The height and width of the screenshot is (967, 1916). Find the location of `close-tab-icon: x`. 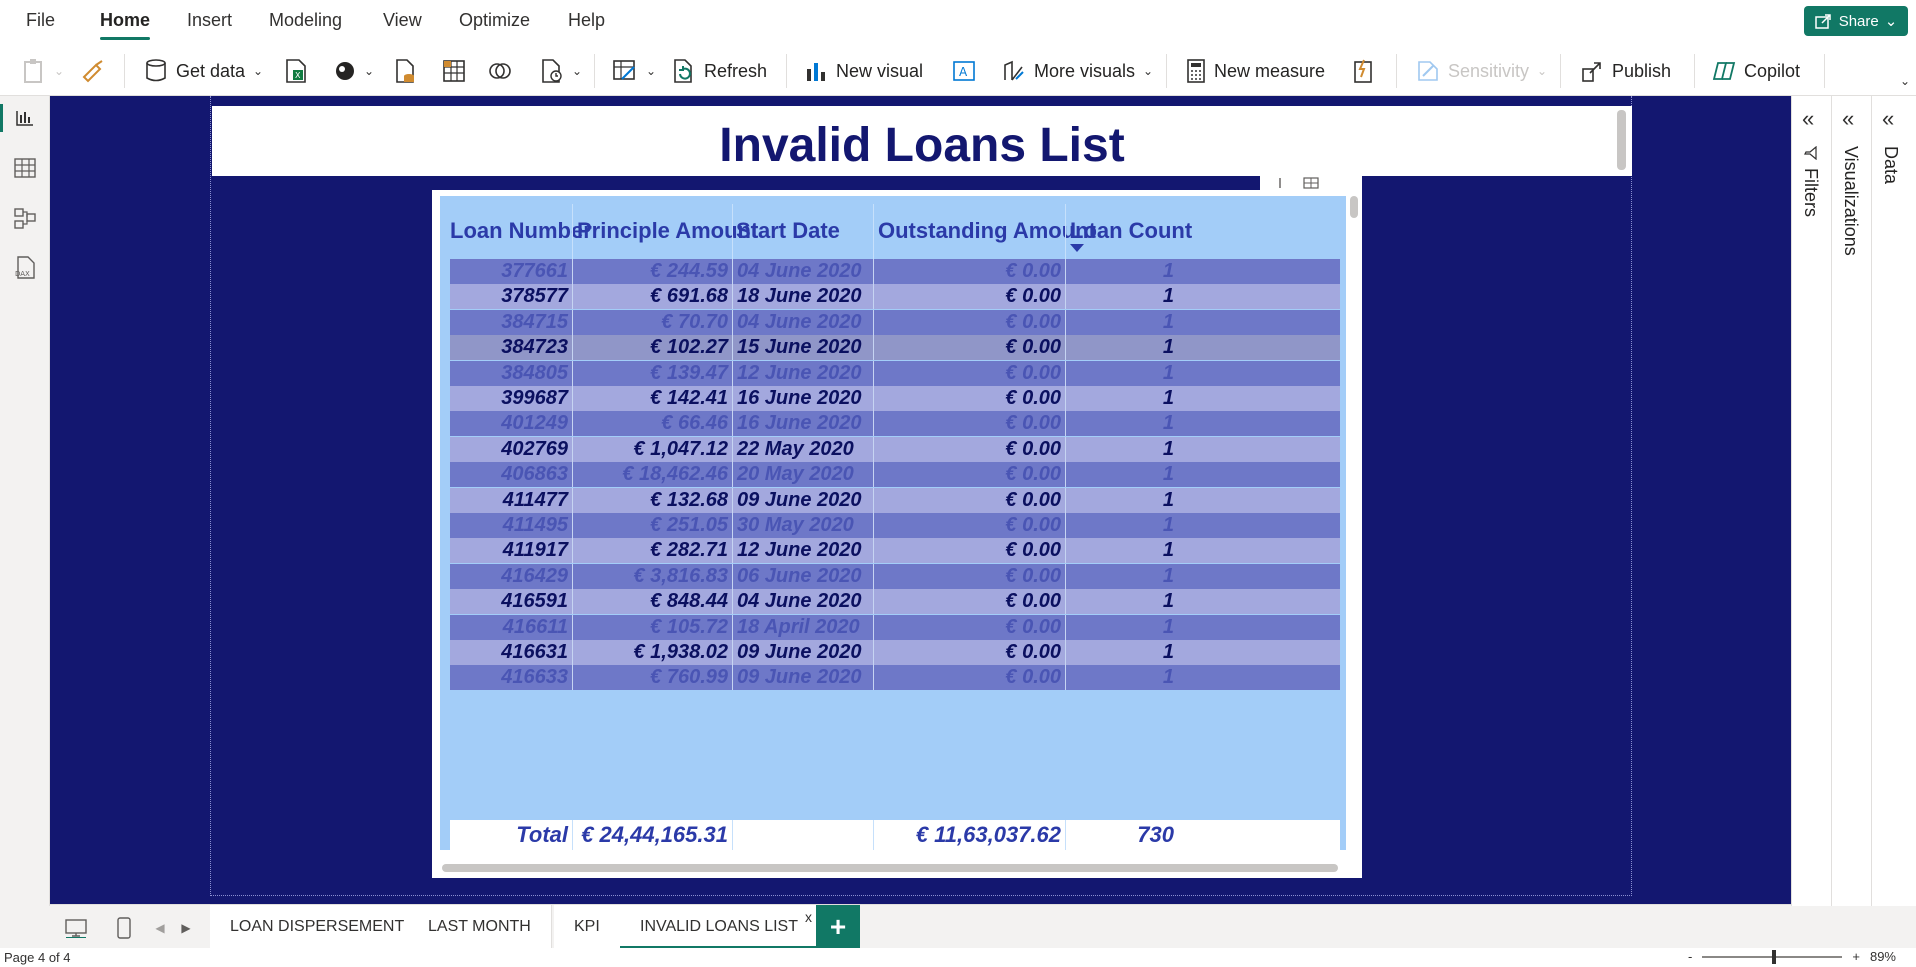

close-tab-icon: x is located at coordinates (808, 917).